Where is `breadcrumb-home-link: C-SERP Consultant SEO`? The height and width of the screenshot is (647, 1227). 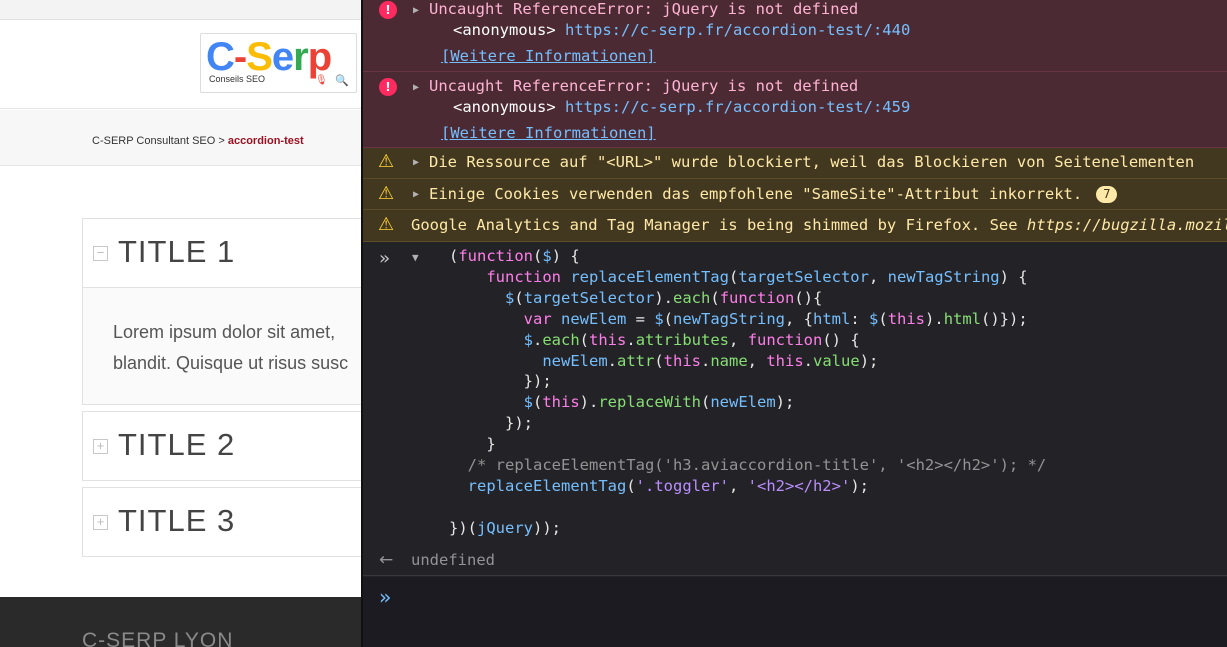
breadcrumb-home-link: C-SERP Consultant SEO is located at coordinates (153, 141).